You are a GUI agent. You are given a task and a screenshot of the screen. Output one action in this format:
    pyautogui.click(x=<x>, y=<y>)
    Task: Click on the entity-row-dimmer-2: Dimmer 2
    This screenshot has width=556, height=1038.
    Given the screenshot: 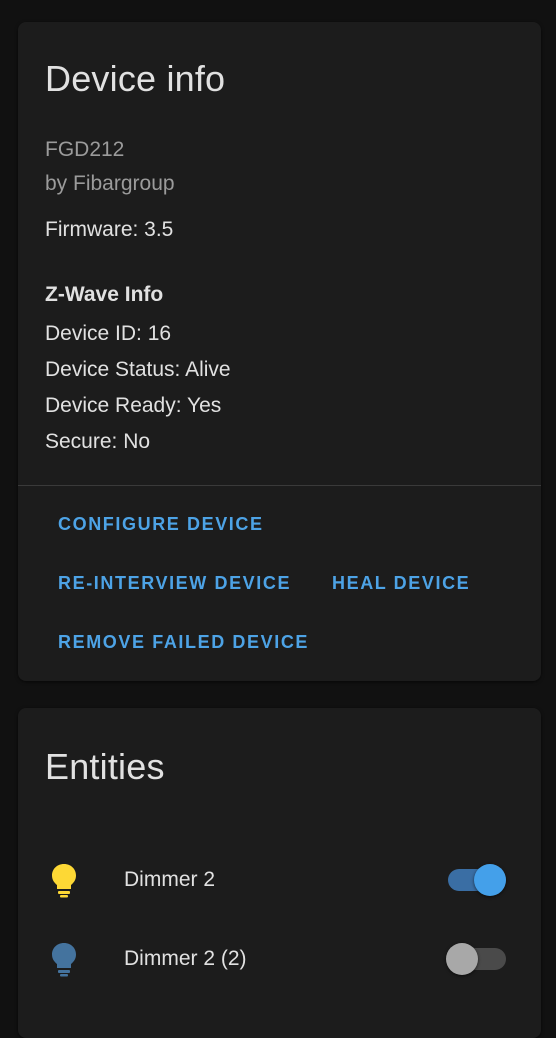 What is the action you would take?
    pyautogui.click(x=279, y=880)
    